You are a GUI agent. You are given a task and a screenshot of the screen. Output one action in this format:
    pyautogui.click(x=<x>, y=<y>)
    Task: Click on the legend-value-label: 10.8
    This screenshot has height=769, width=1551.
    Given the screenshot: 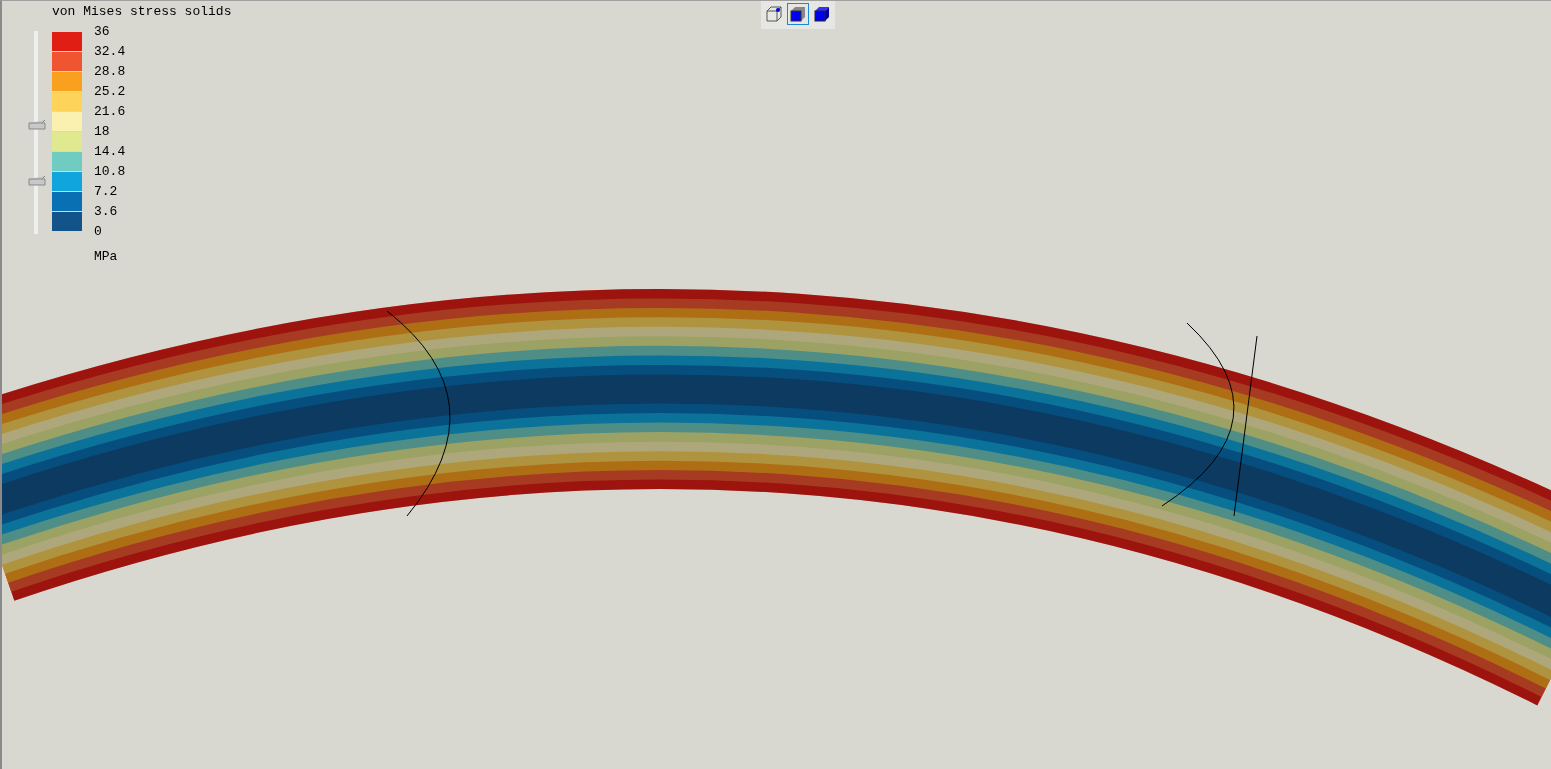 What is the action you would take?
    pyautogui.click(x=110, y=172)
    